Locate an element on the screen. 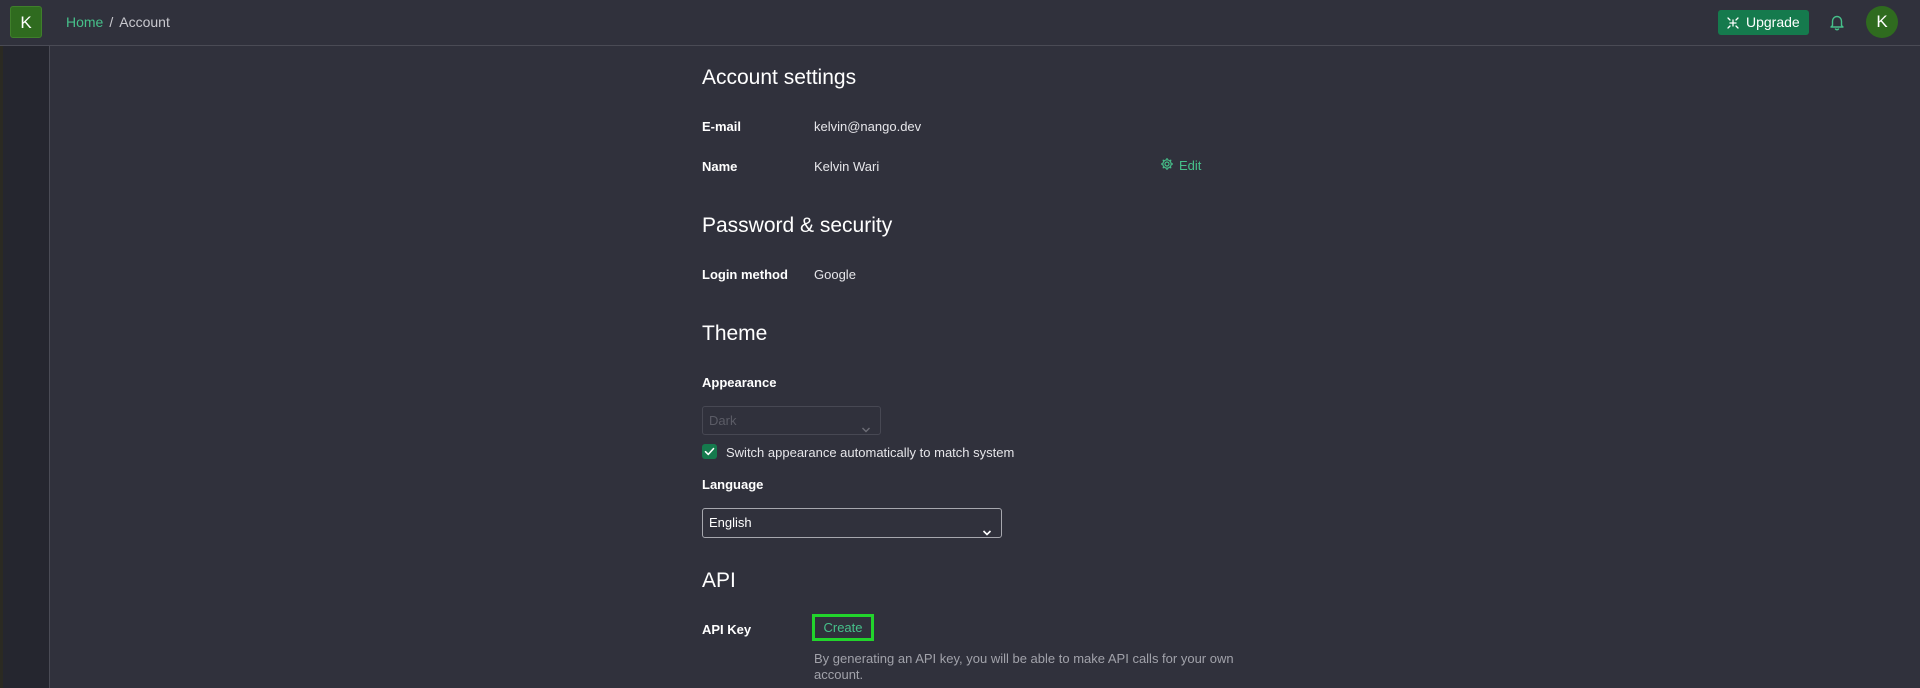  language-label: Language is located at coordinates (733, 484).